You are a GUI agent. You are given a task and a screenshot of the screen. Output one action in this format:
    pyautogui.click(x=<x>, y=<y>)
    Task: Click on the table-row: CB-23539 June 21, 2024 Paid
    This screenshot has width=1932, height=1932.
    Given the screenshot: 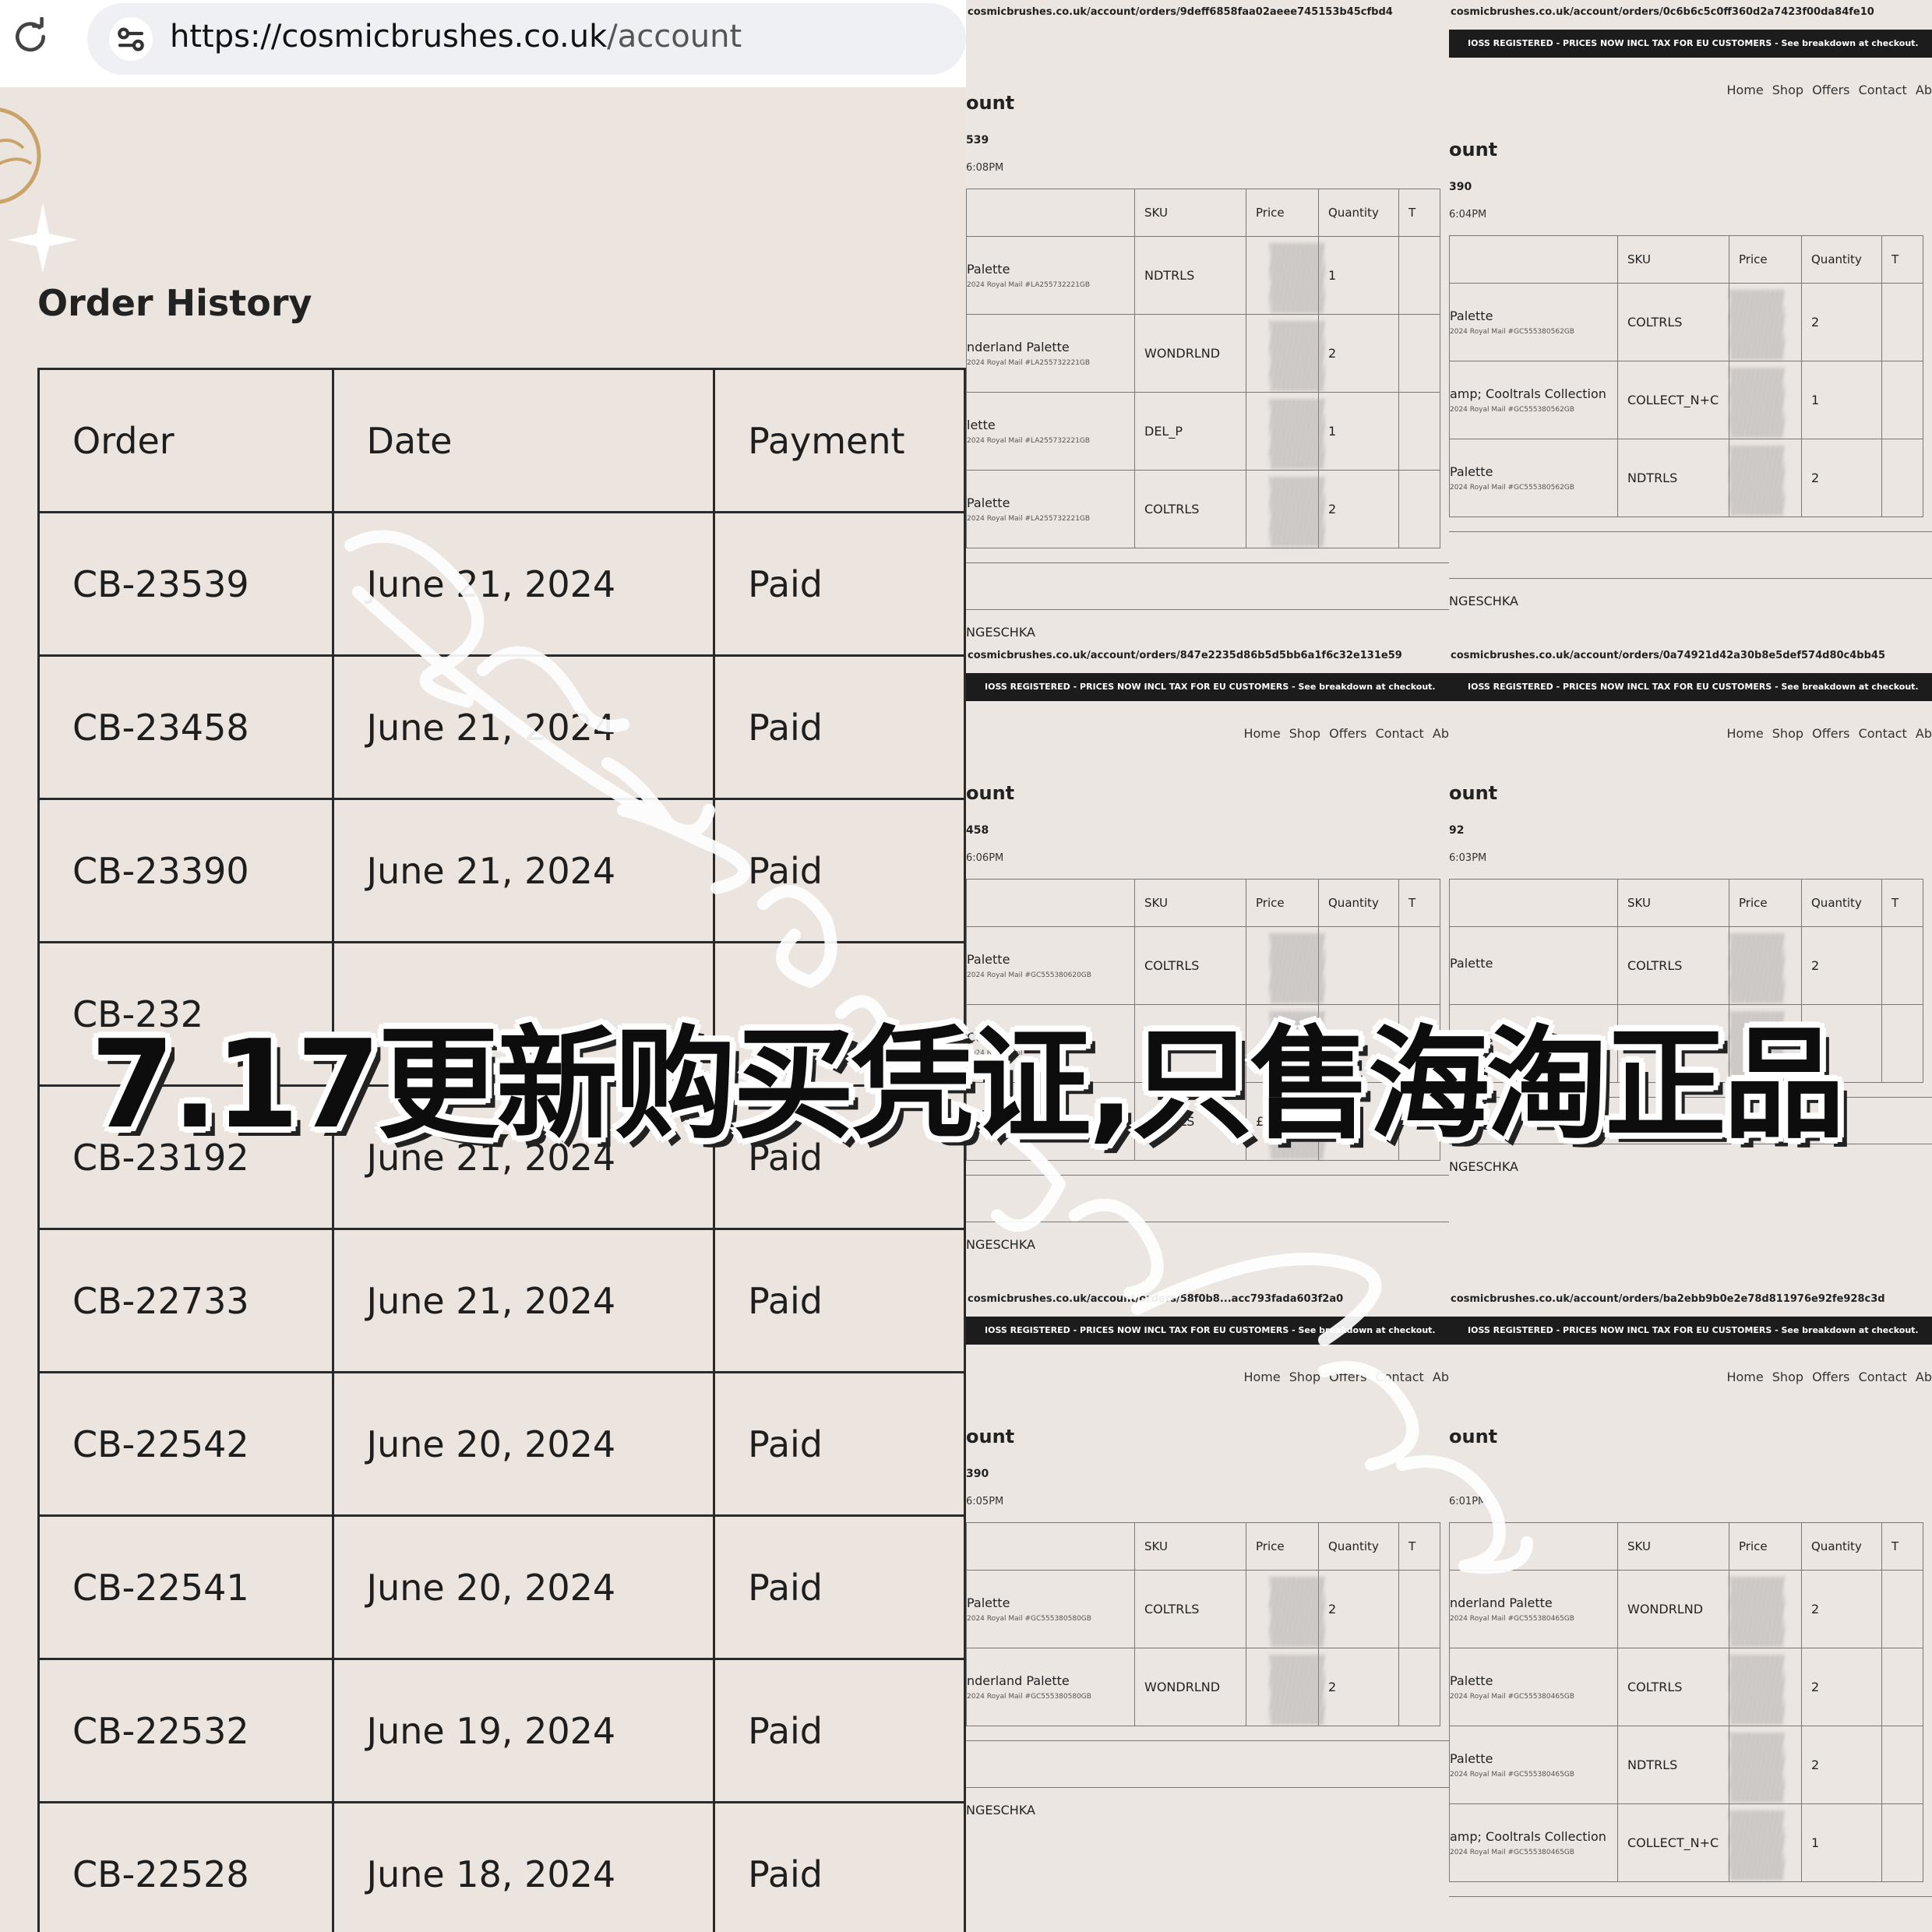 What is the action you would take?
    pyautogui.click(x=501, y=584)
    